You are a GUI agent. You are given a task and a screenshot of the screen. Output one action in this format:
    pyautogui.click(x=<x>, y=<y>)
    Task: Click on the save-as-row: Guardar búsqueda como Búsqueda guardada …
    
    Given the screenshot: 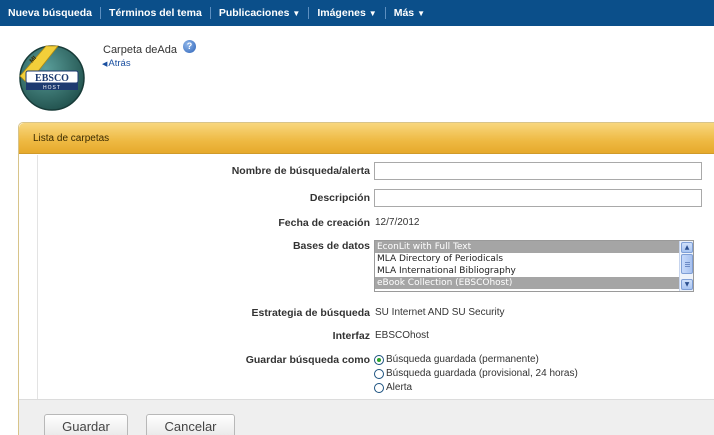 What is the action you would take?
    pyautogui.click(x=376, y=372)
    